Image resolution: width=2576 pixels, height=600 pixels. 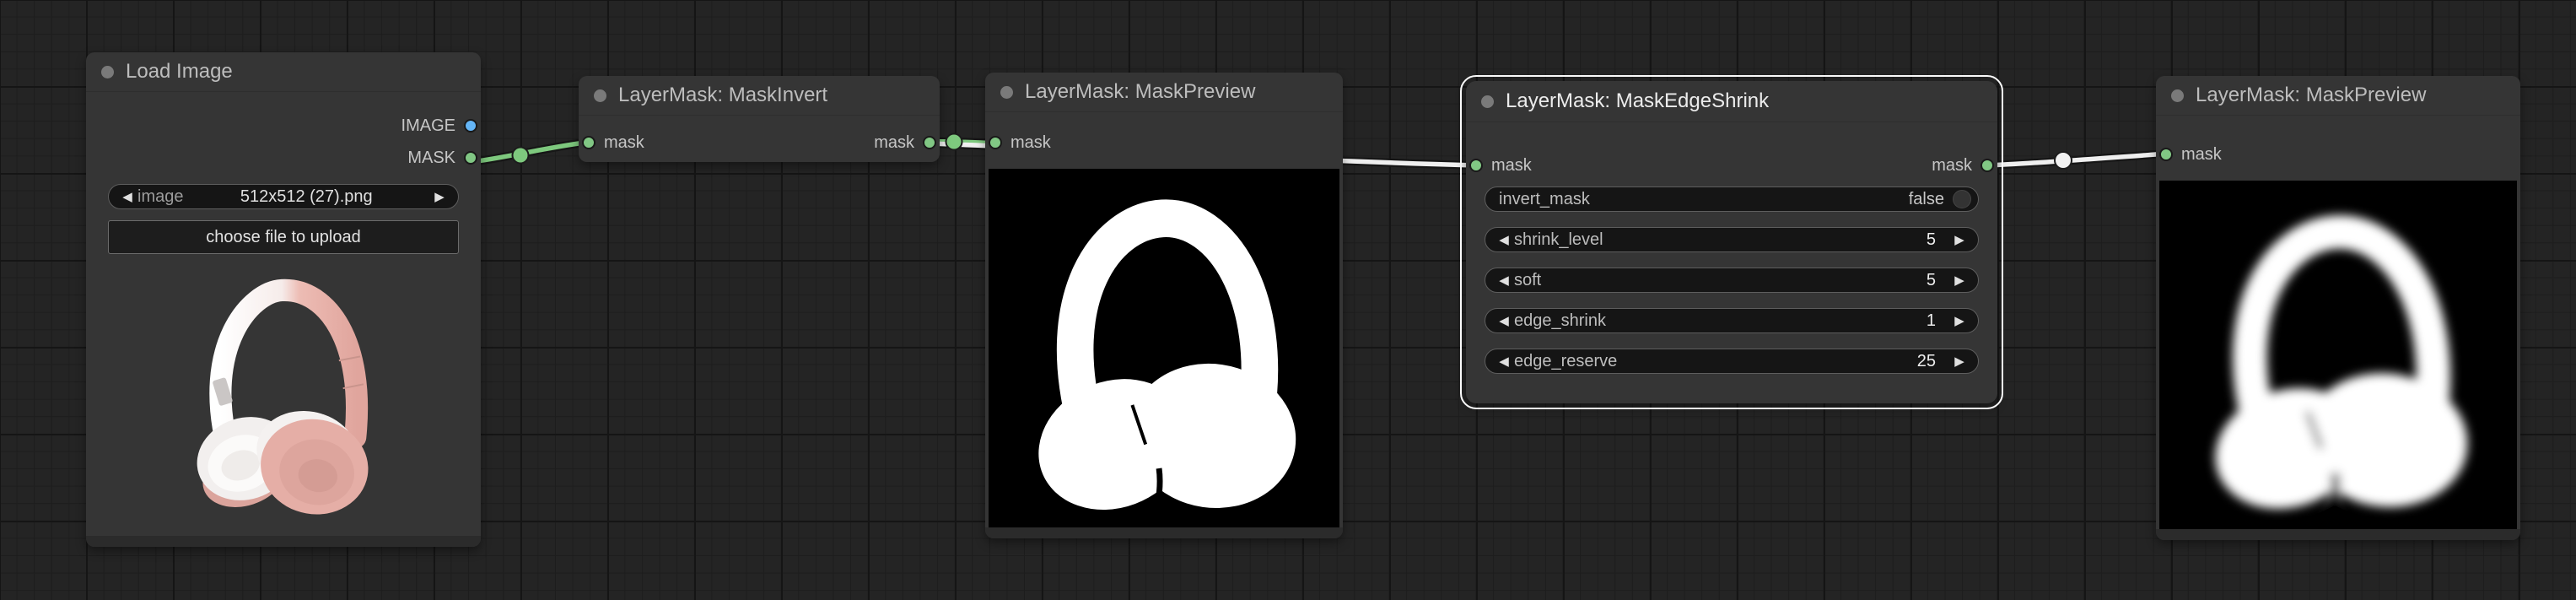 I want to click on widget-label: edge_reserve, so click(x=1566, y=360).